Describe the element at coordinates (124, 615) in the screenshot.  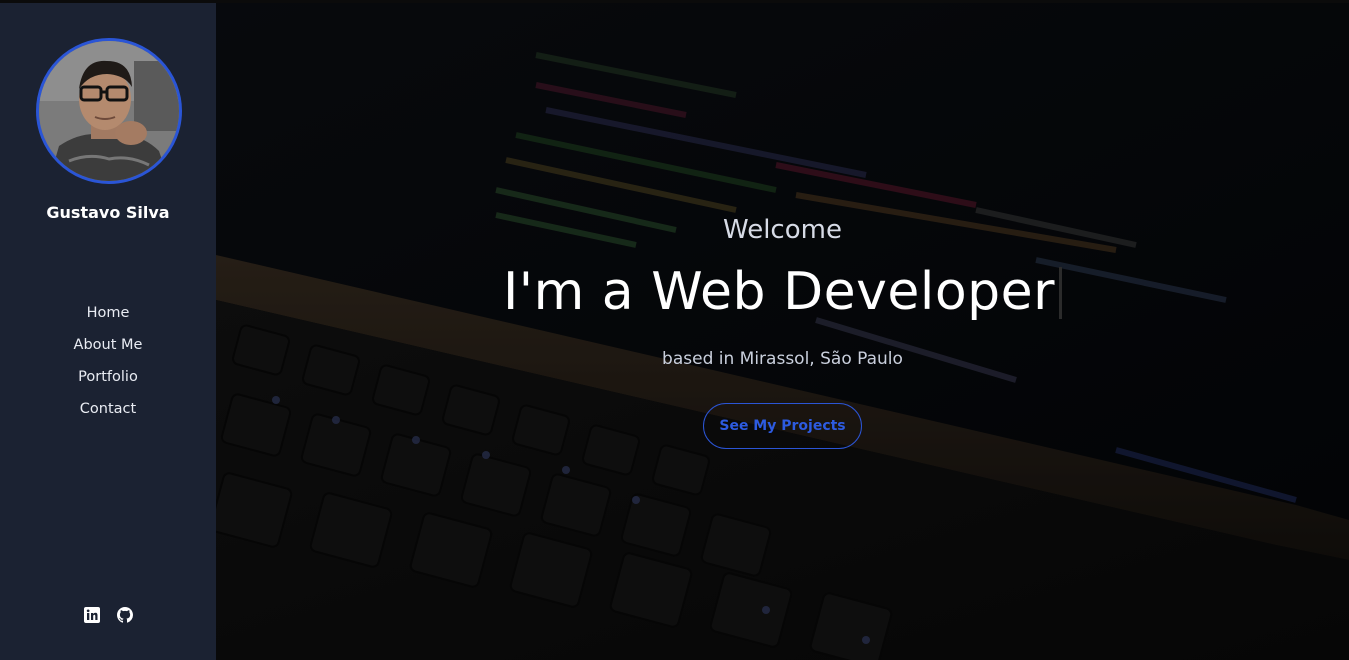
I see `github-icon` at that location.